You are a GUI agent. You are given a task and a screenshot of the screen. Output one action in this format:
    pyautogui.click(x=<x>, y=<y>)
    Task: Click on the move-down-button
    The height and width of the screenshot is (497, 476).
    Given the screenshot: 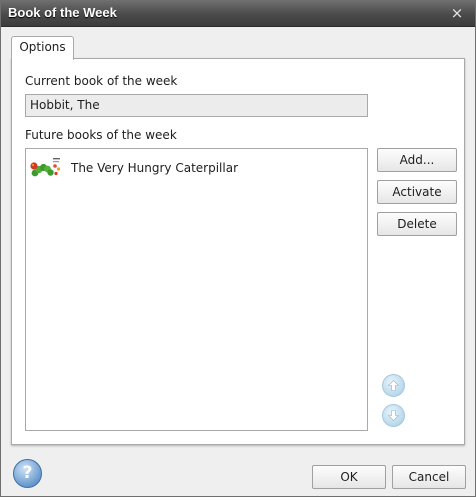 What is the action you would take?
    pyautogui.click(x=393, y=415)
    